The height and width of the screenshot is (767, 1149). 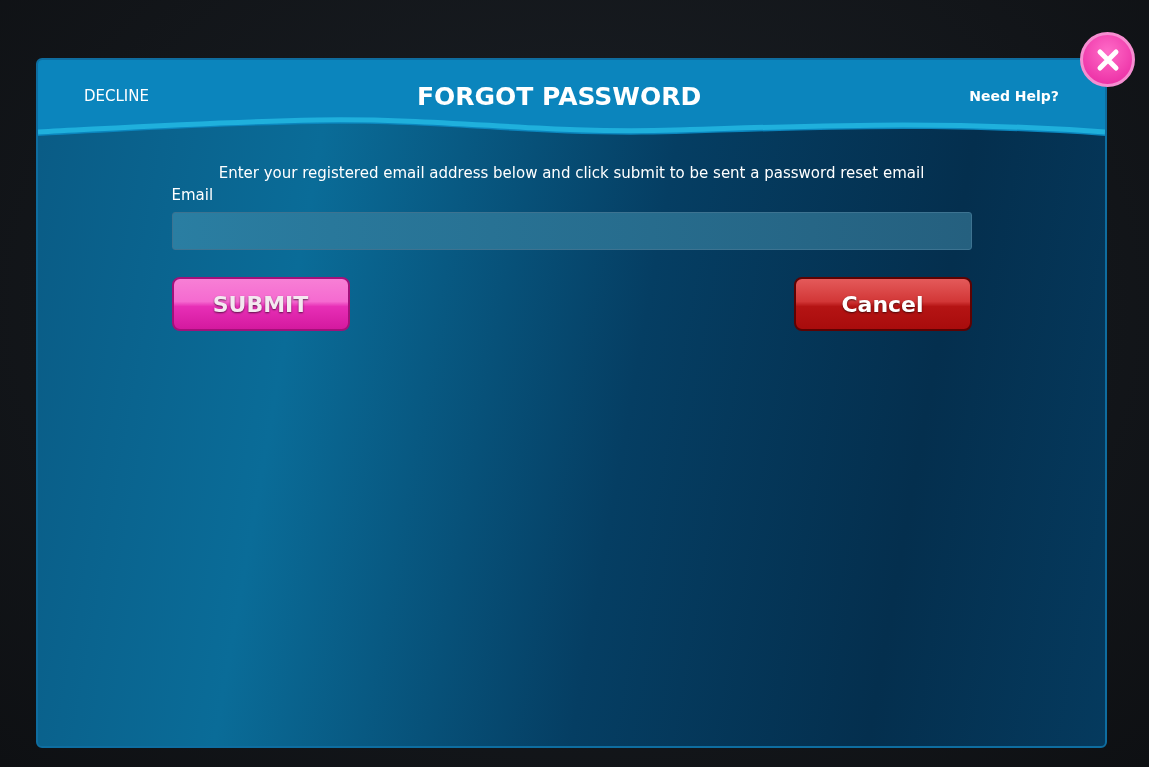 I want to click on email-input-field, so click(x=571, y=231).